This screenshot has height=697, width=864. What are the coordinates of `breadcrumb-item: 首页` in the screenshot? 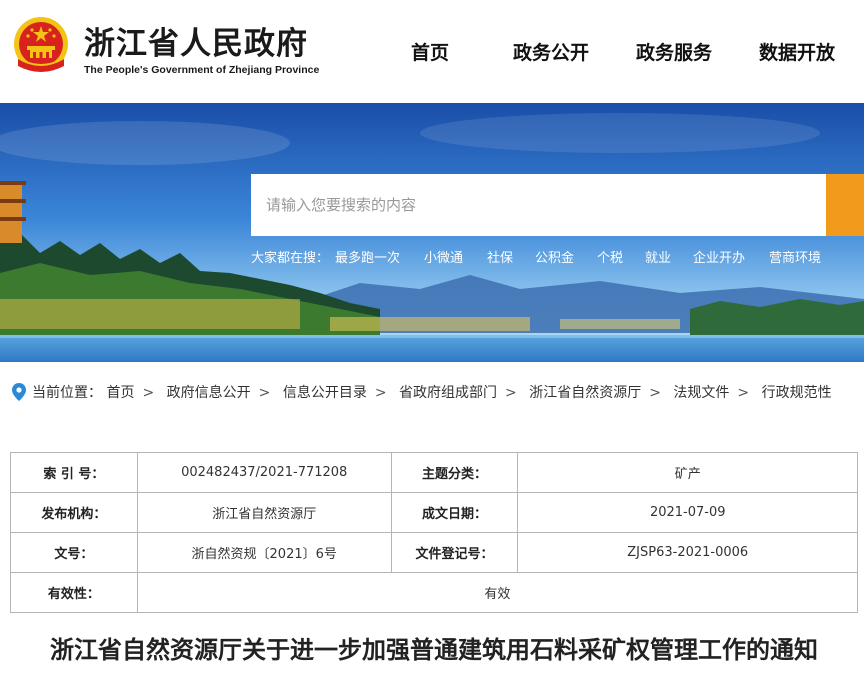 It's located at (120, 393).